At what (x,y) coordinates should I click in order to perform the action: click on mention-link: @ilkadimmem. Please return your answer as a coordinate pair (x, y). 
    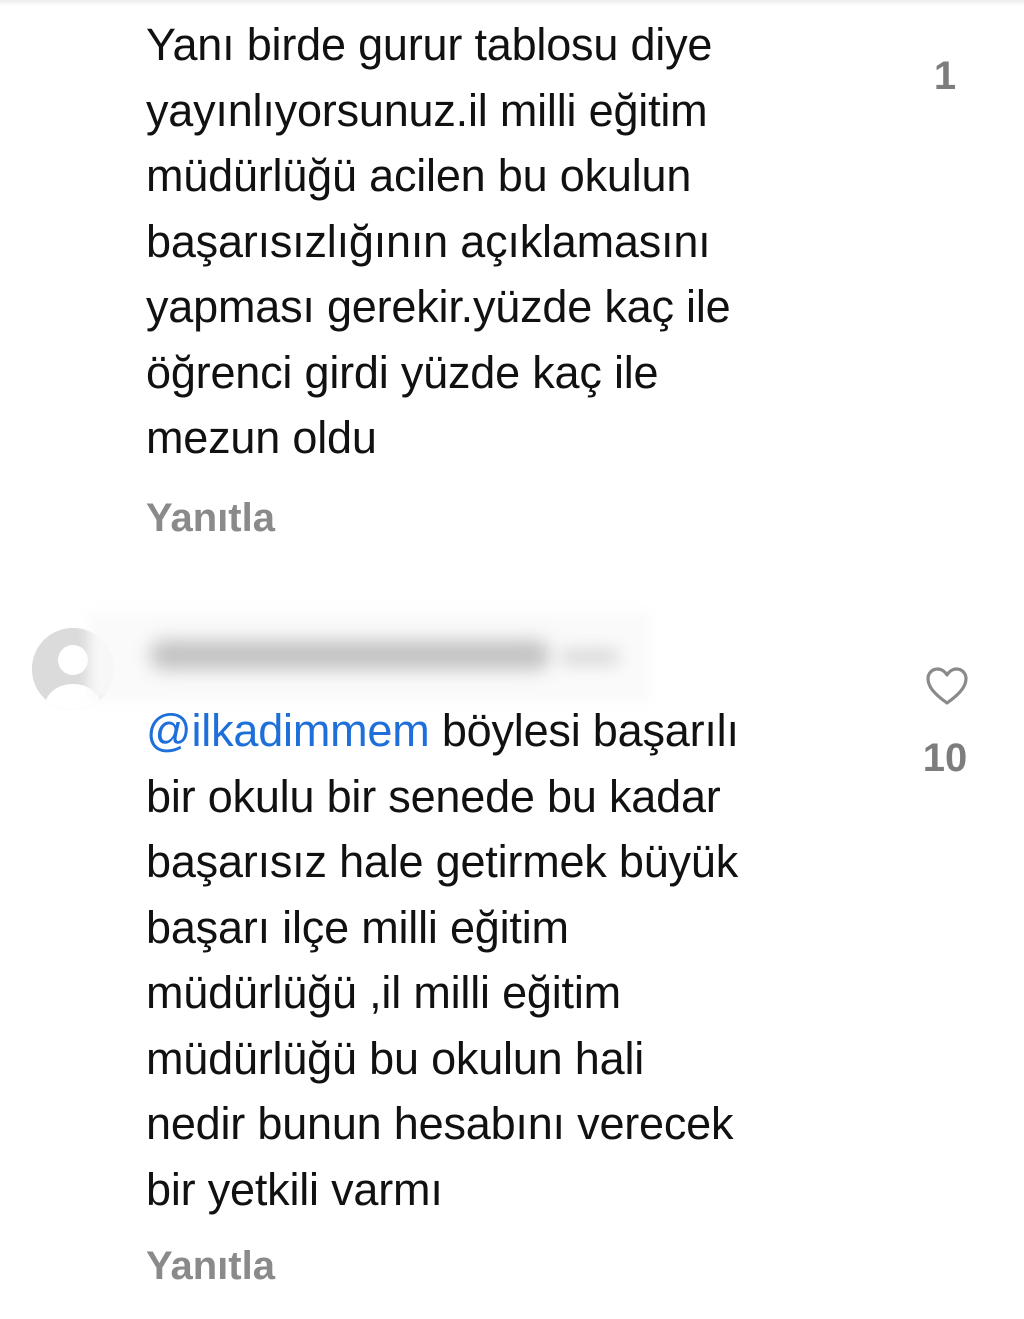
    Looking at the image, I should click on (288, 730).